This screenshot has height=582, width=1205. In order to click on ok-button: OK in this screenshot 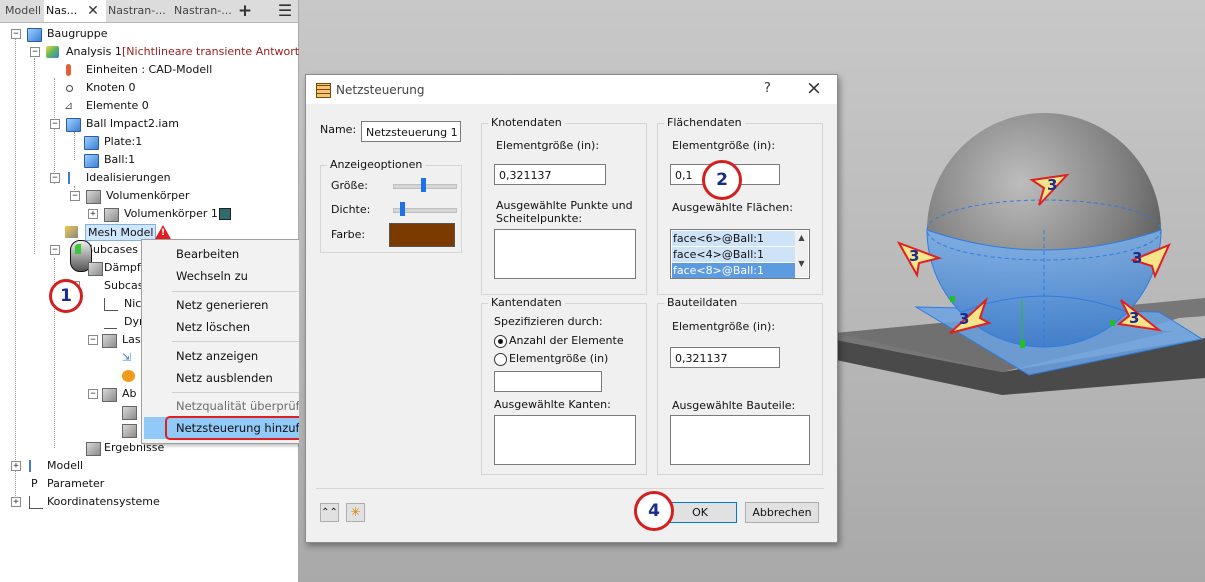, I will do `click(700, 512)`.